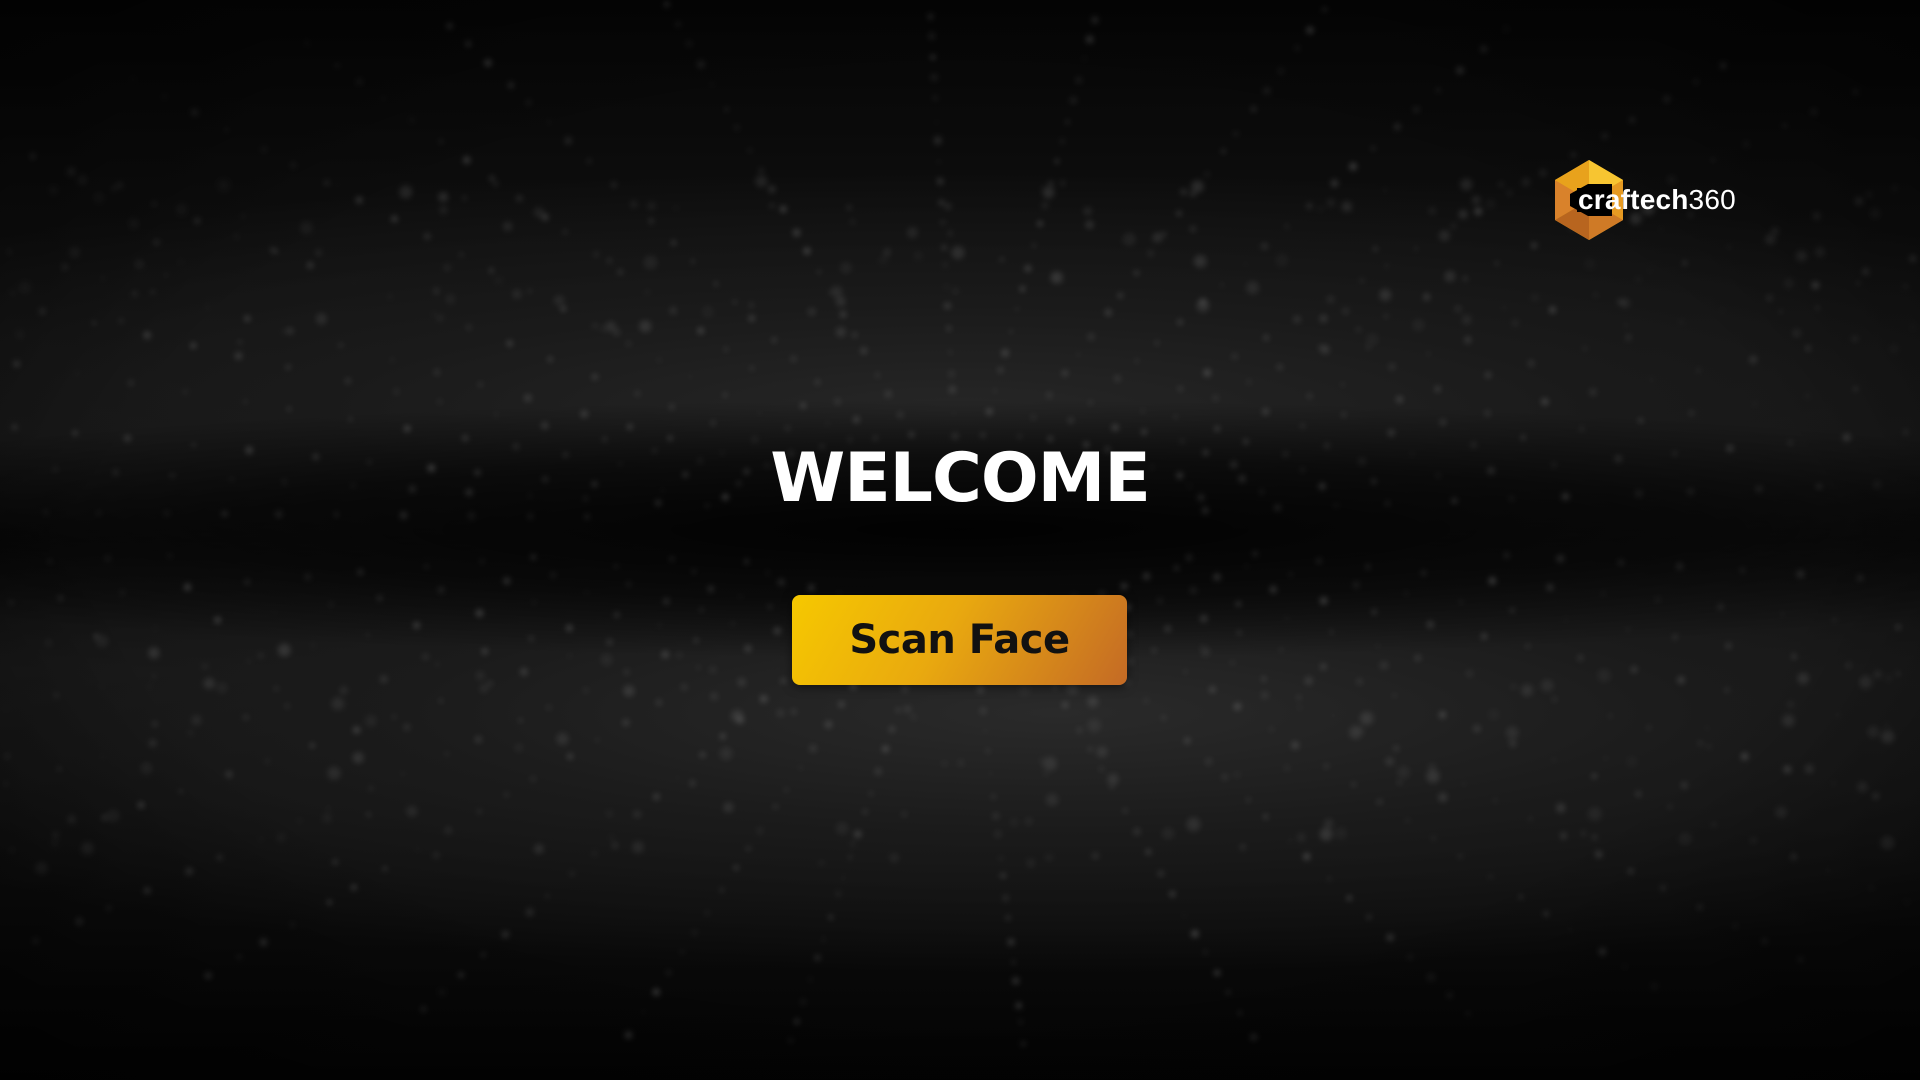 The height and width of the screenshot is (1080, 1920). What do you see at coordinates (1712, 199) in the screenshot?
I see `brand-name-light: 360` at bounding box center [1712, 199].